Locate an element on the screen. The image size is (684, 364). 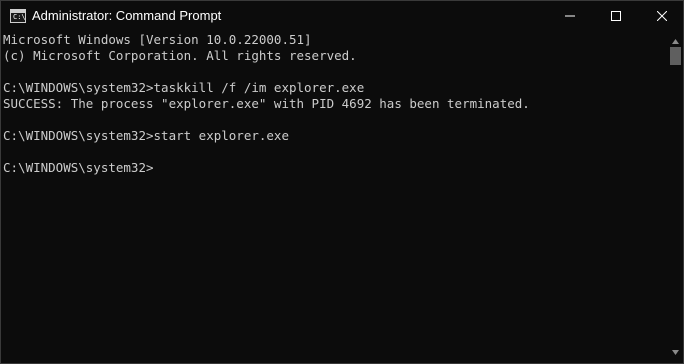
console-line: C:\WINDOWS\system32>start explorer.exe is located at coordinates (146, 135).